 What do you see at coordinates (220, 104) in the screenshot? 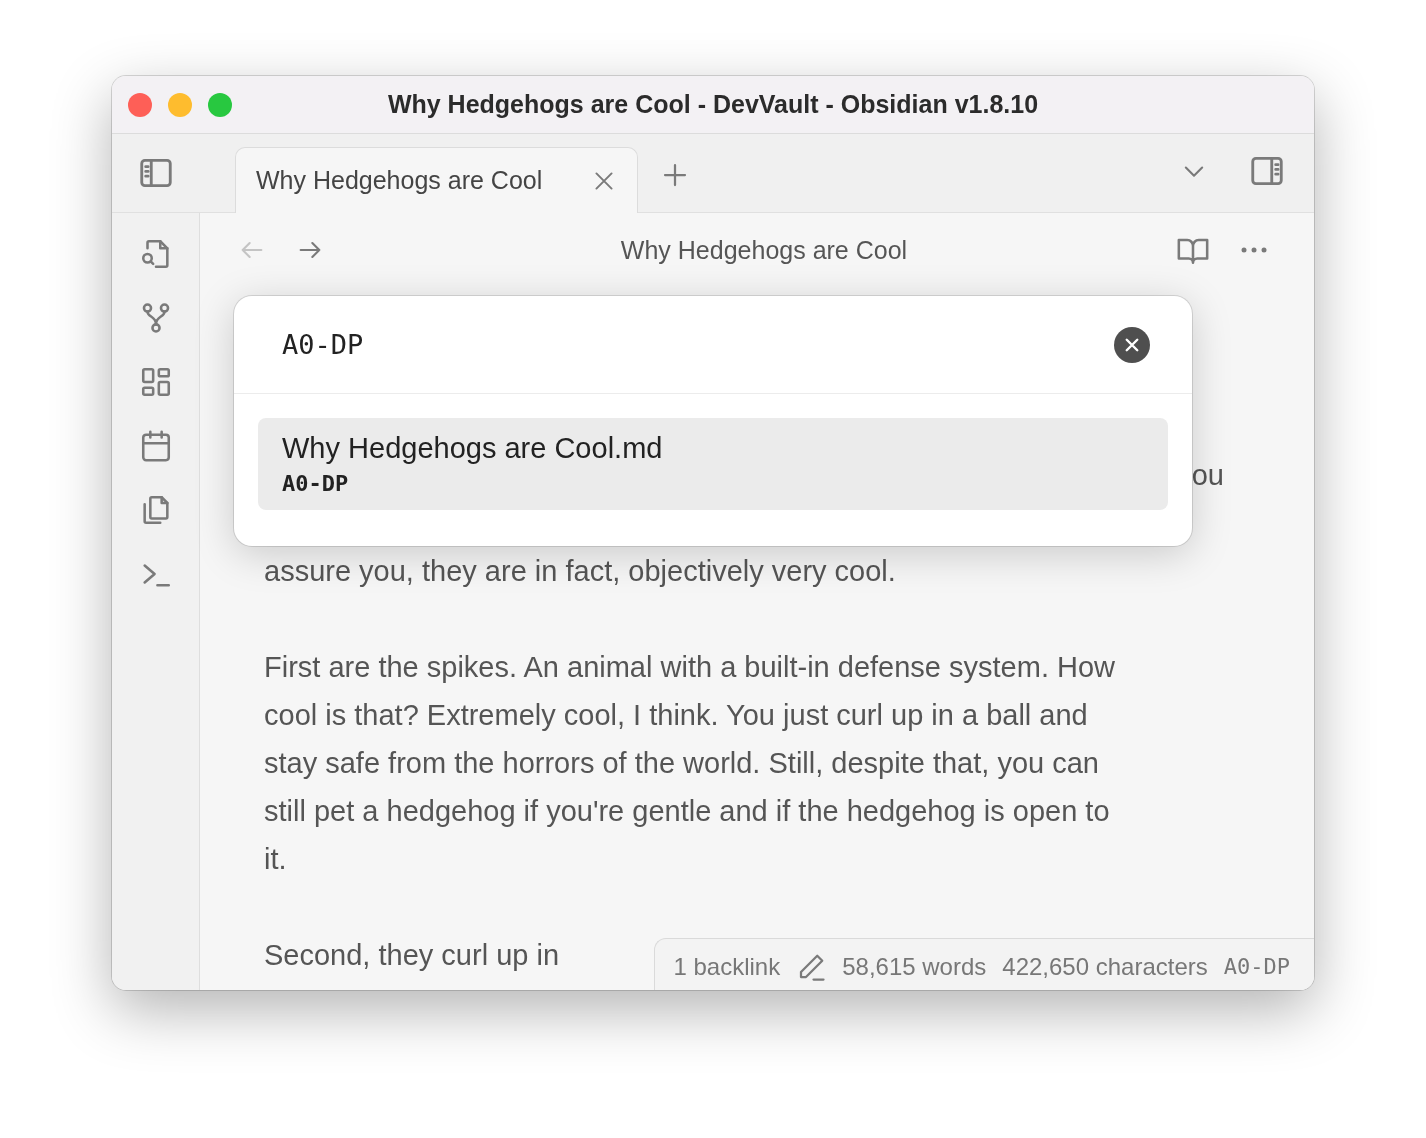
I see `maximize-window-button` at bounding box center [220, 104].